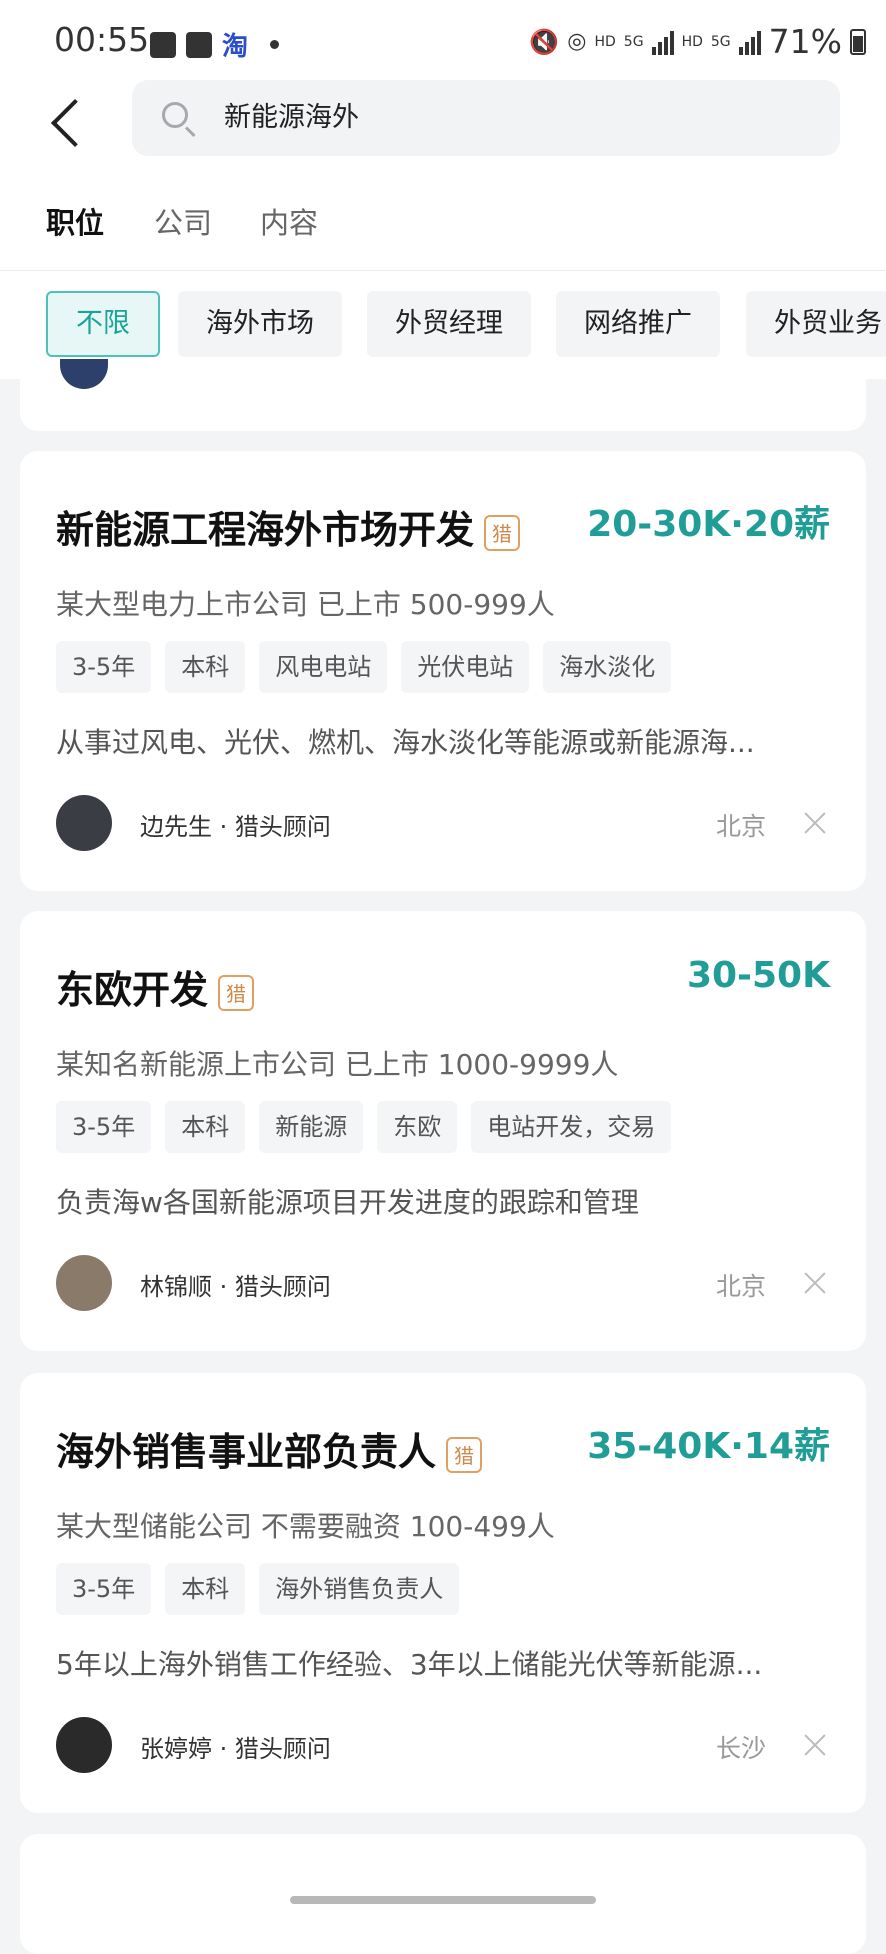 The image size is (886, 1954). What do you see at coordinates (740, 1748) in the screenshot?
I see `job-city: 长沙` at bounding box center [740, 1748].